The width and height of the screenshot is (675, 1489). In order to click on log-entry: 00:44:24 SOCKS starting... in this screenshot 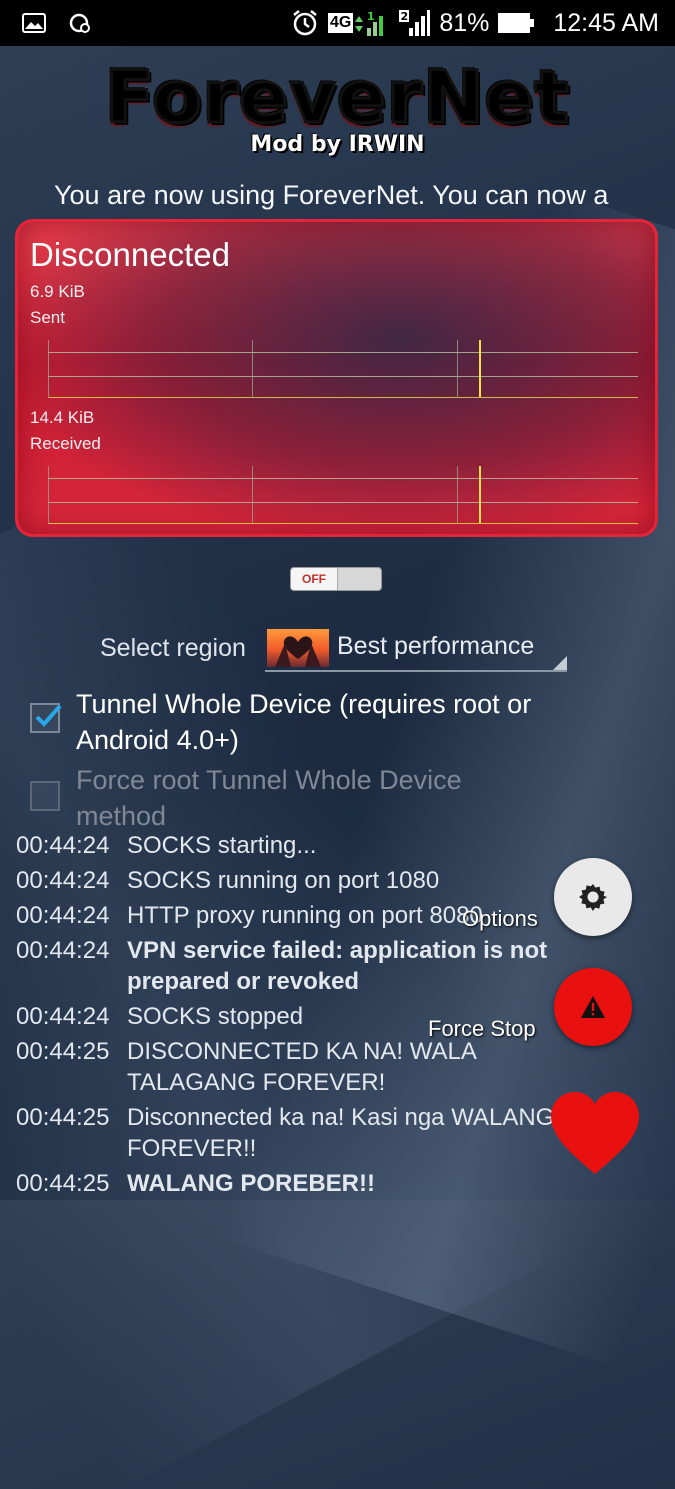, I will do `click(296, 845)`.